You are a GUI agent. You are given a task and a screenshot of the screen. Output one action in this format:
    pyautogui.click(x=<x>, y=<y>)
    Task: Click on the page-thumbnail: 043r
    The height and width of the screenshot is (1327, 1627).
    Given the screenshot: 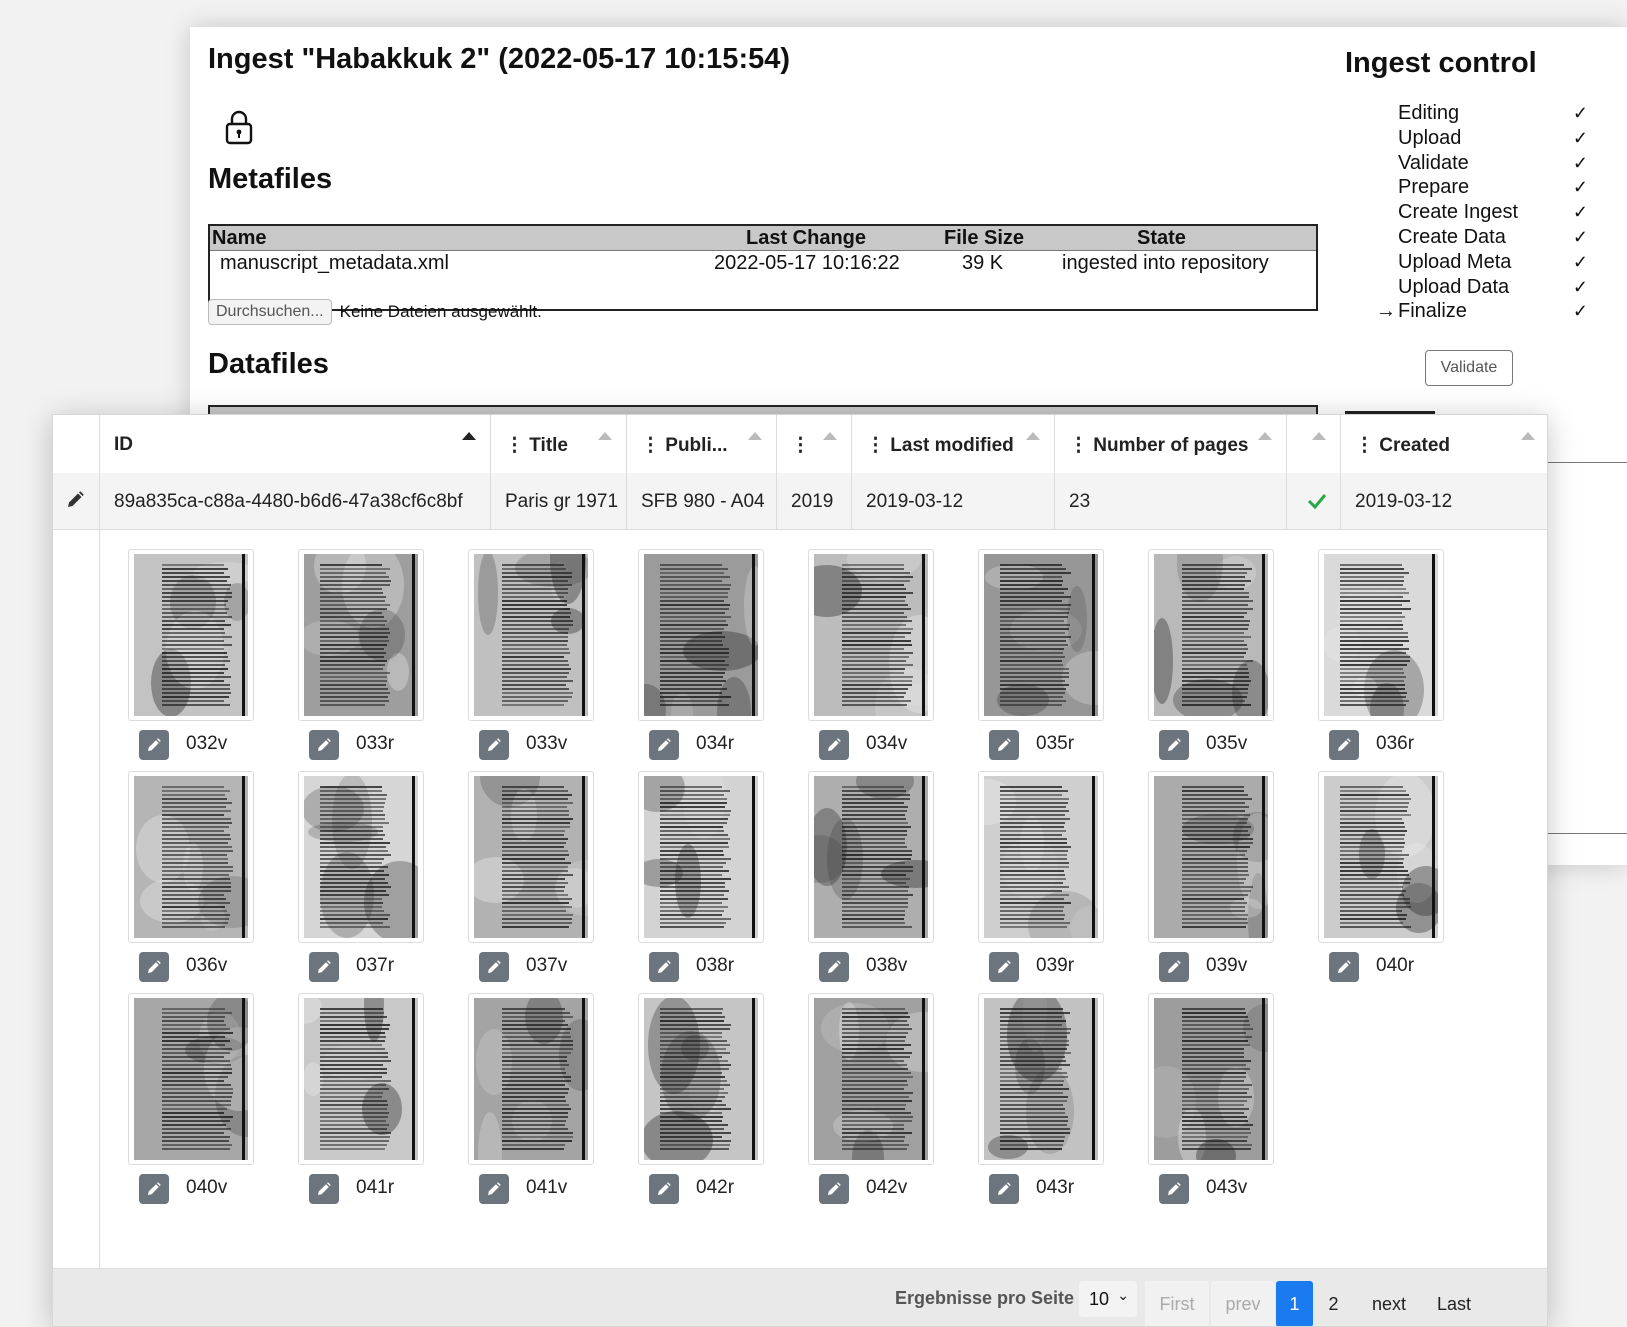 What is the action you would take?
    pyautogui.click(x=1043, y=1102)
    